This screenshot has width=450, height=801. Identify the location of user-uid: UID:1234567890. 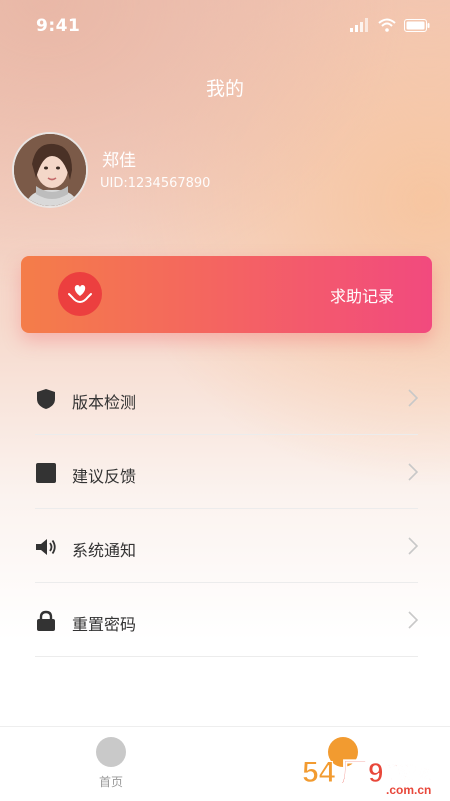
(155, 183).